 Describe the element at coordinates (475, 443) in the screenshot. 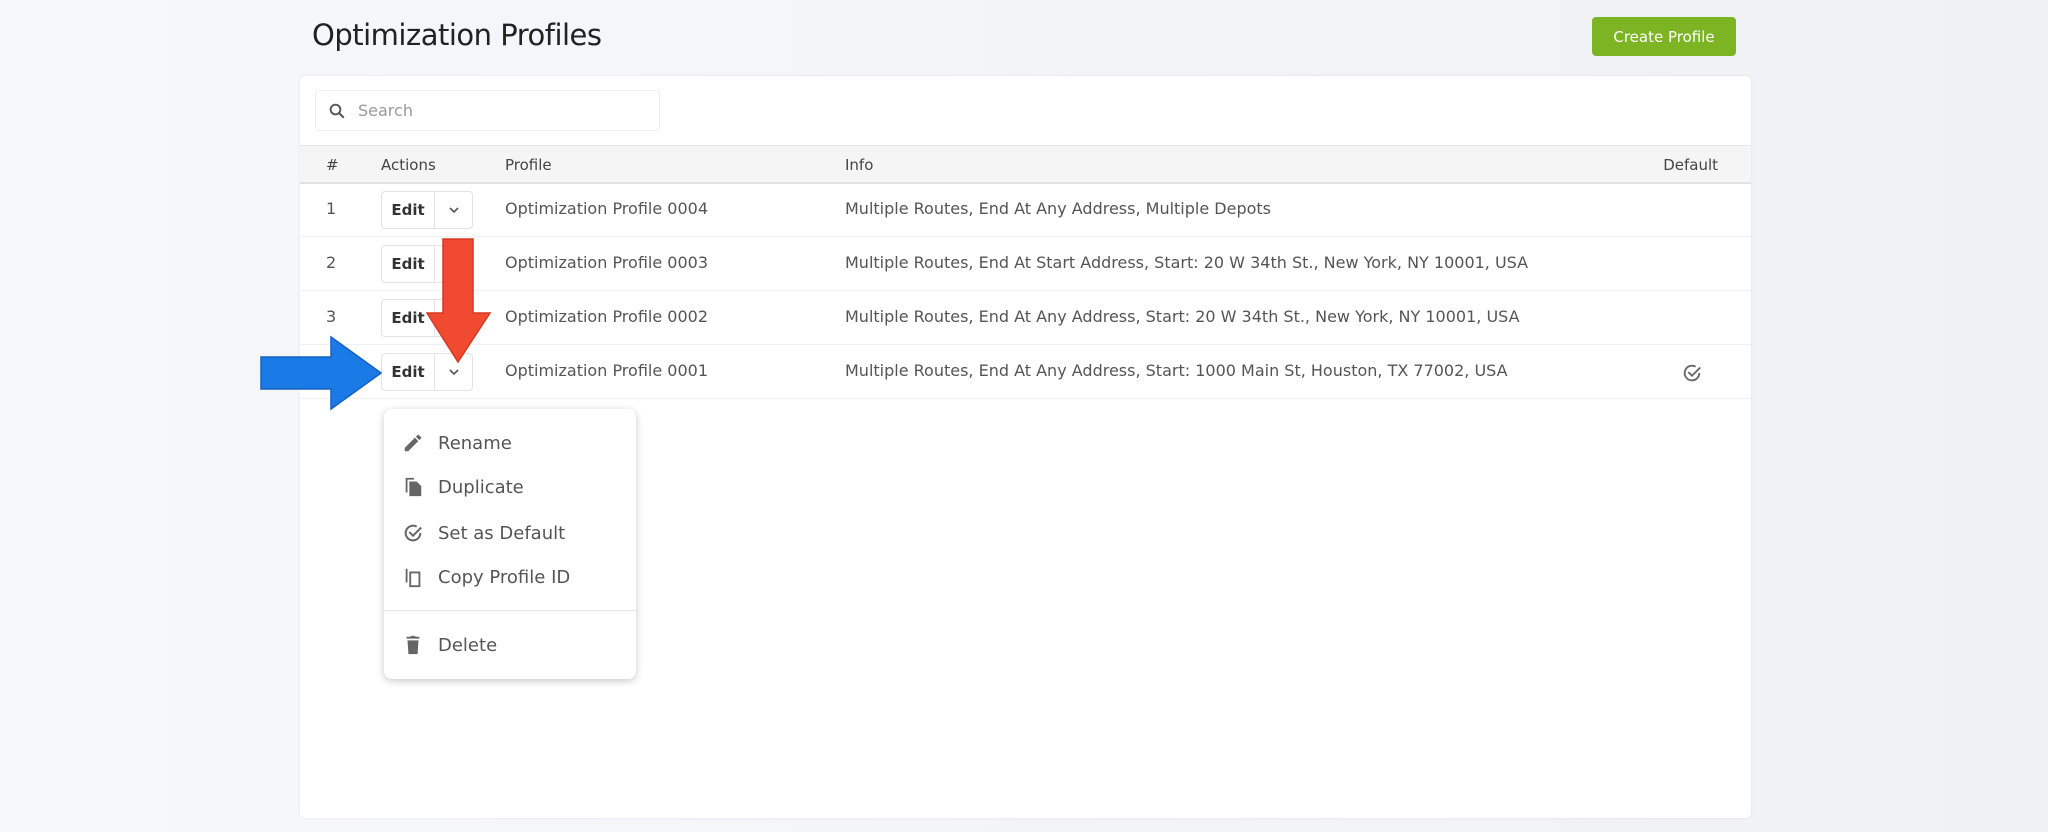

I see `menu-item-label: Rename` at that location.